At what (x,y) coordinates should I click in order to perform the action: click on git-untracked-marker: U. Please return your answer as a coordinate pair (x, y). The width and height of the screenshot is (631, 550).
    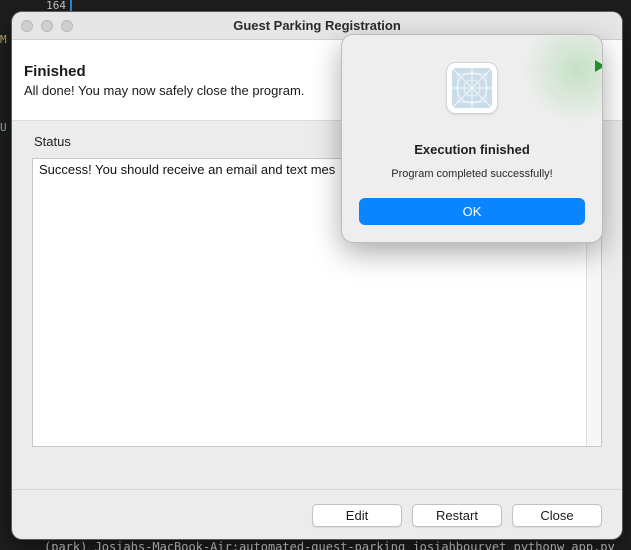
    Looking at the image, I should click on (3, 127).